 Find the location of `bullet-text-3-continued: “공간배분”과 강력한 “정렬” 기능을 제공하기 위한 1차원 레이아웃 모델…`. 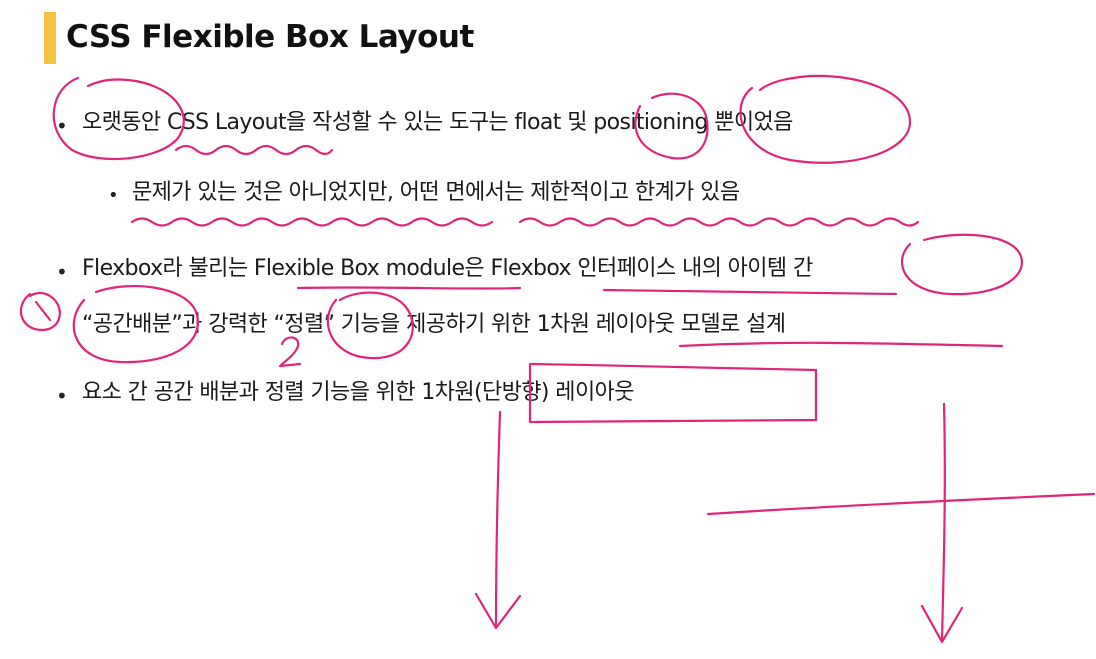

bullet-text-3-continued: “공간배분”과 강력한 “정렬” 기능을 제공하기 위한 1차원 레이아웃 모델… is located at coordinates (434, 324).